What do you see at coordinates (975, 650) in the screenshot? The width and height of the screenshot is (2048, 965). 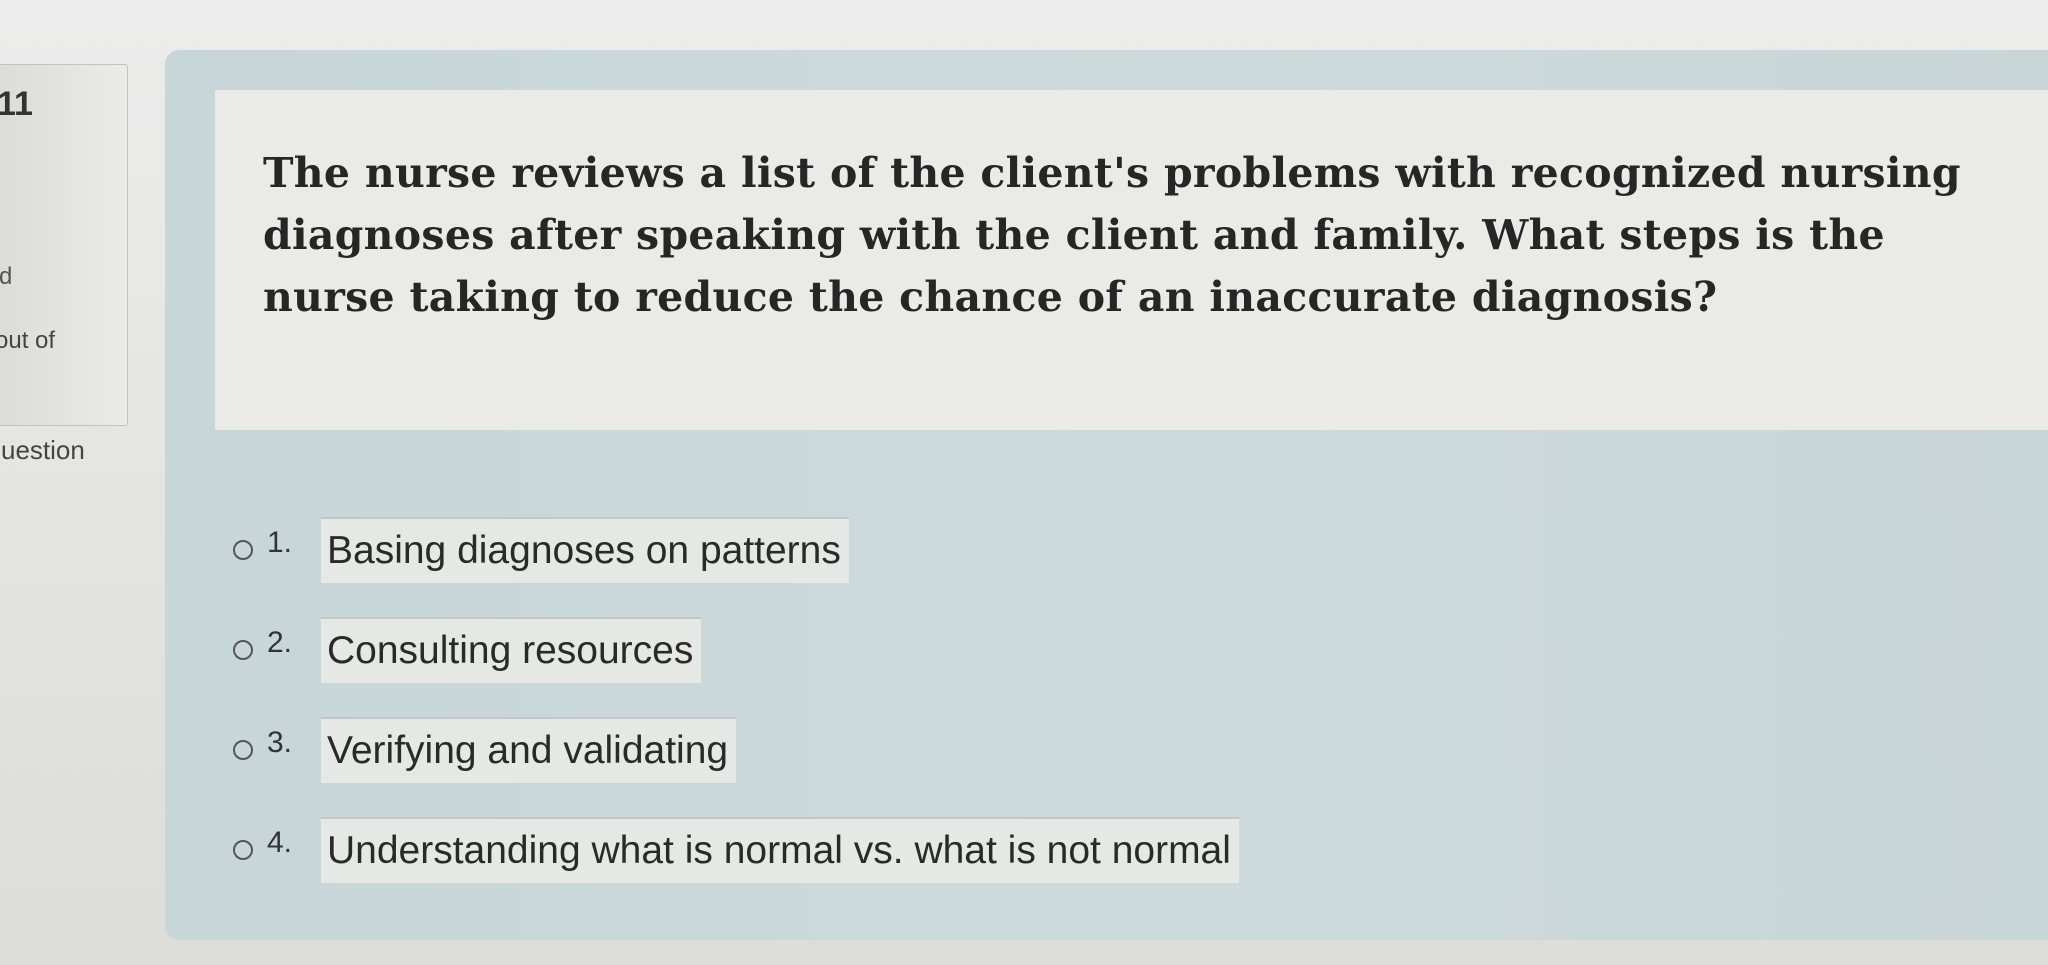 I see `answer-option-2: 2. Consulting resources` at bounding box center [975, 650].